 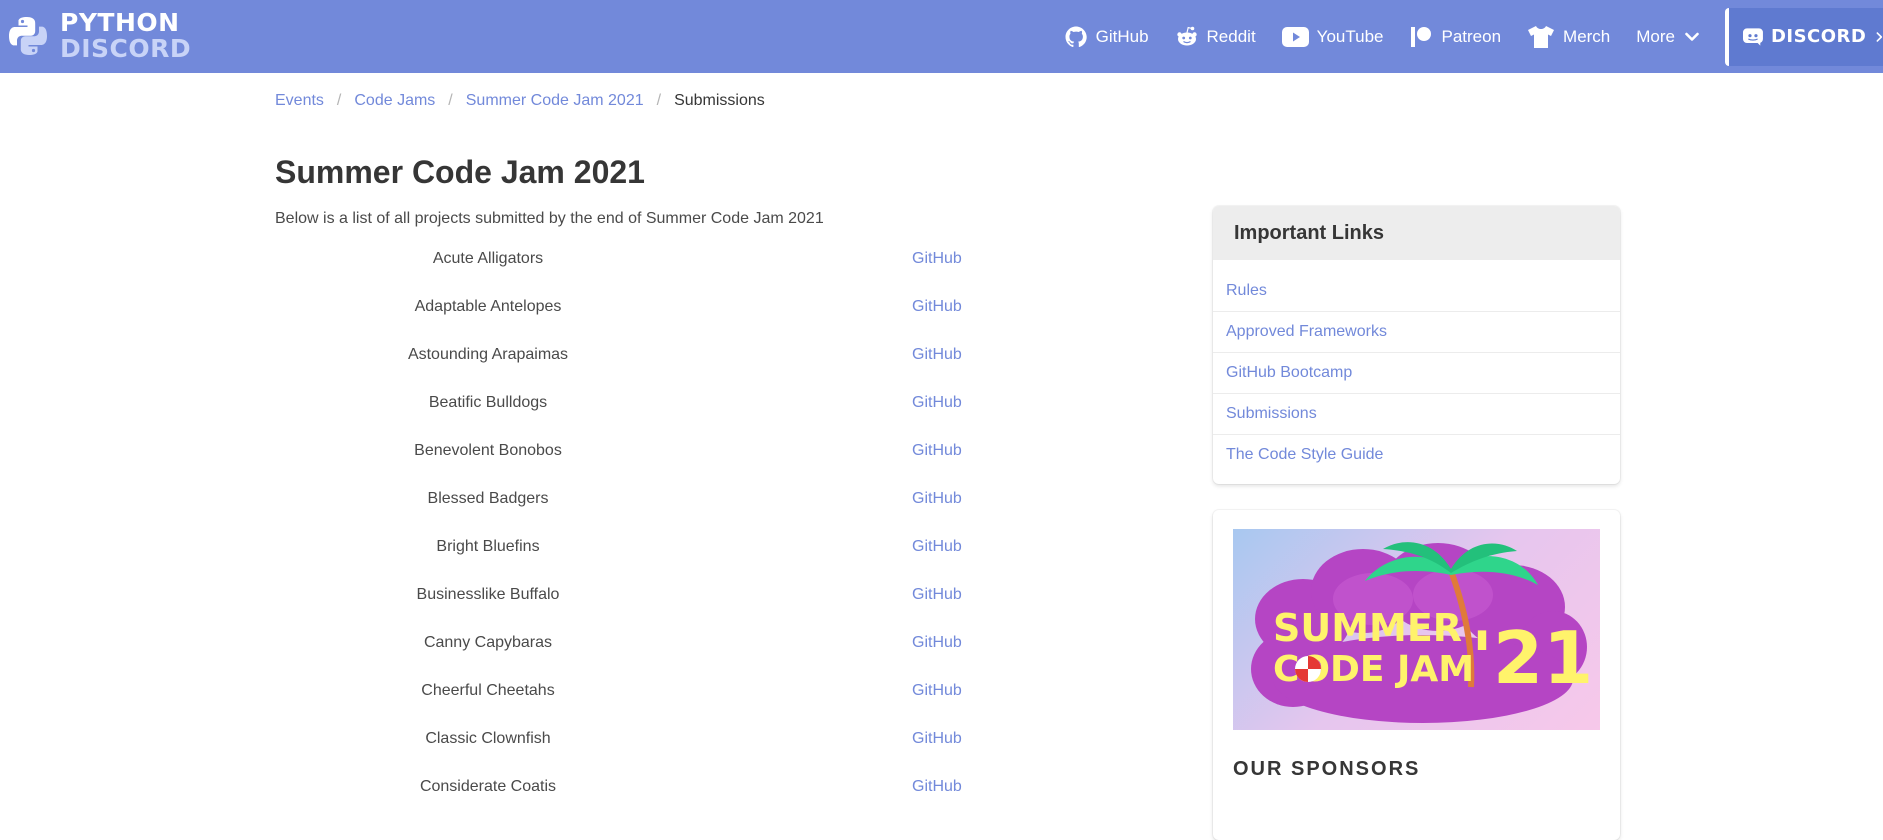 I want to click on nav-more-label: More, so click(x=1655, y=36).